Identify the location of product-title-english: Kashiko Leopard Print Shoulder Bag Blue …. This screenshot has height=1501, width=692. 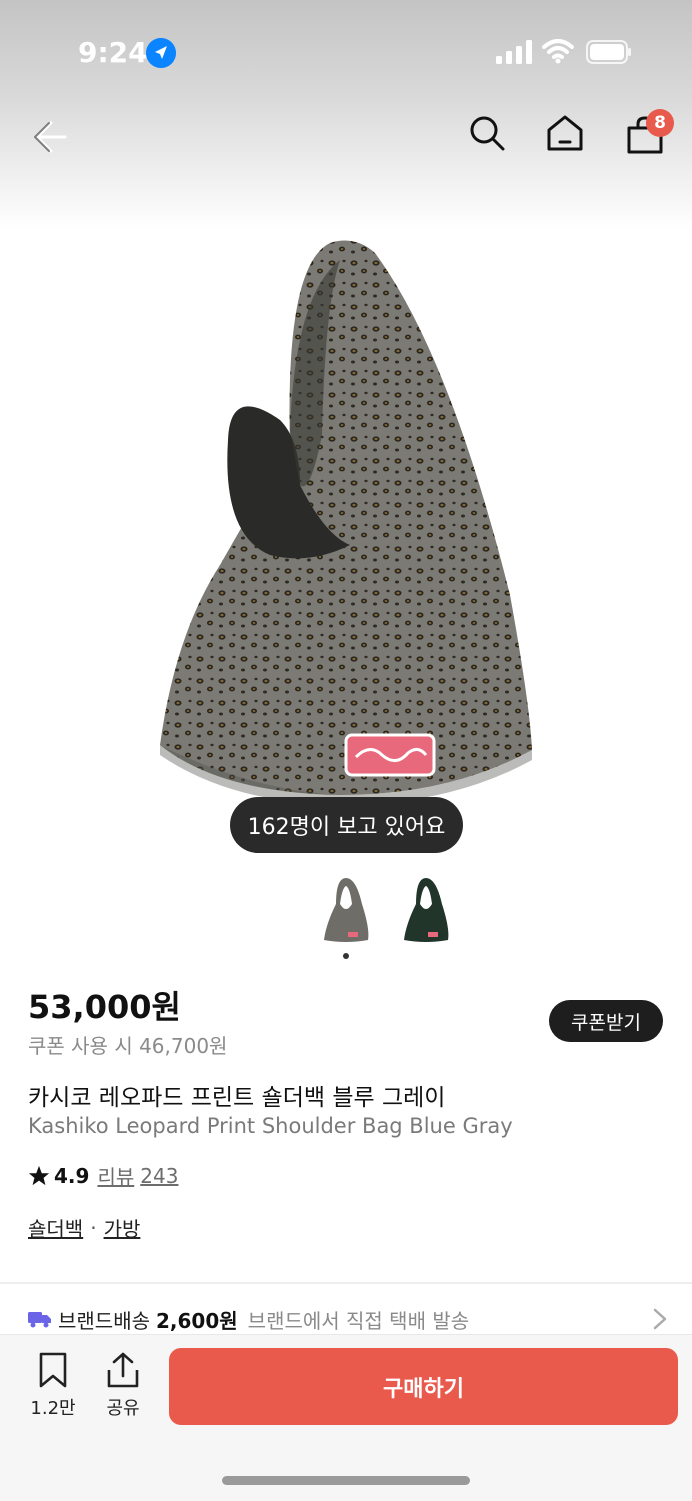
(270, 1126).